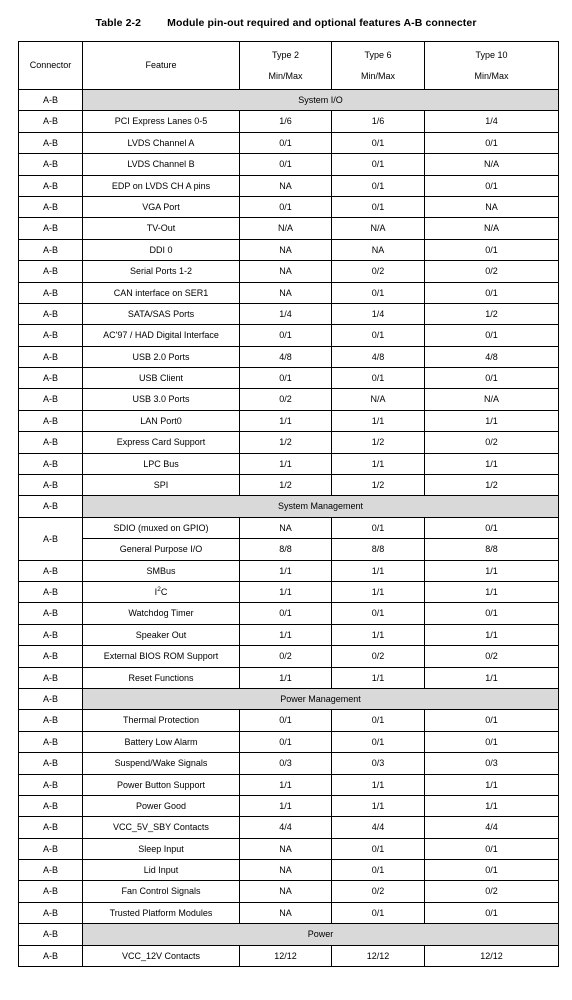 The image size is (572, 1000). I want to click on column-header-type6-subtitle: Min/Max, so click(377, 76).